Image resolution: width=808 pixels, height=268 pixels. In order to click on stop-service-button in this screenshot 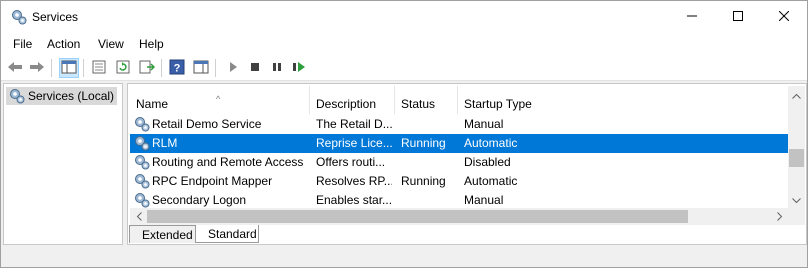, I will do `click(255, 68)`.